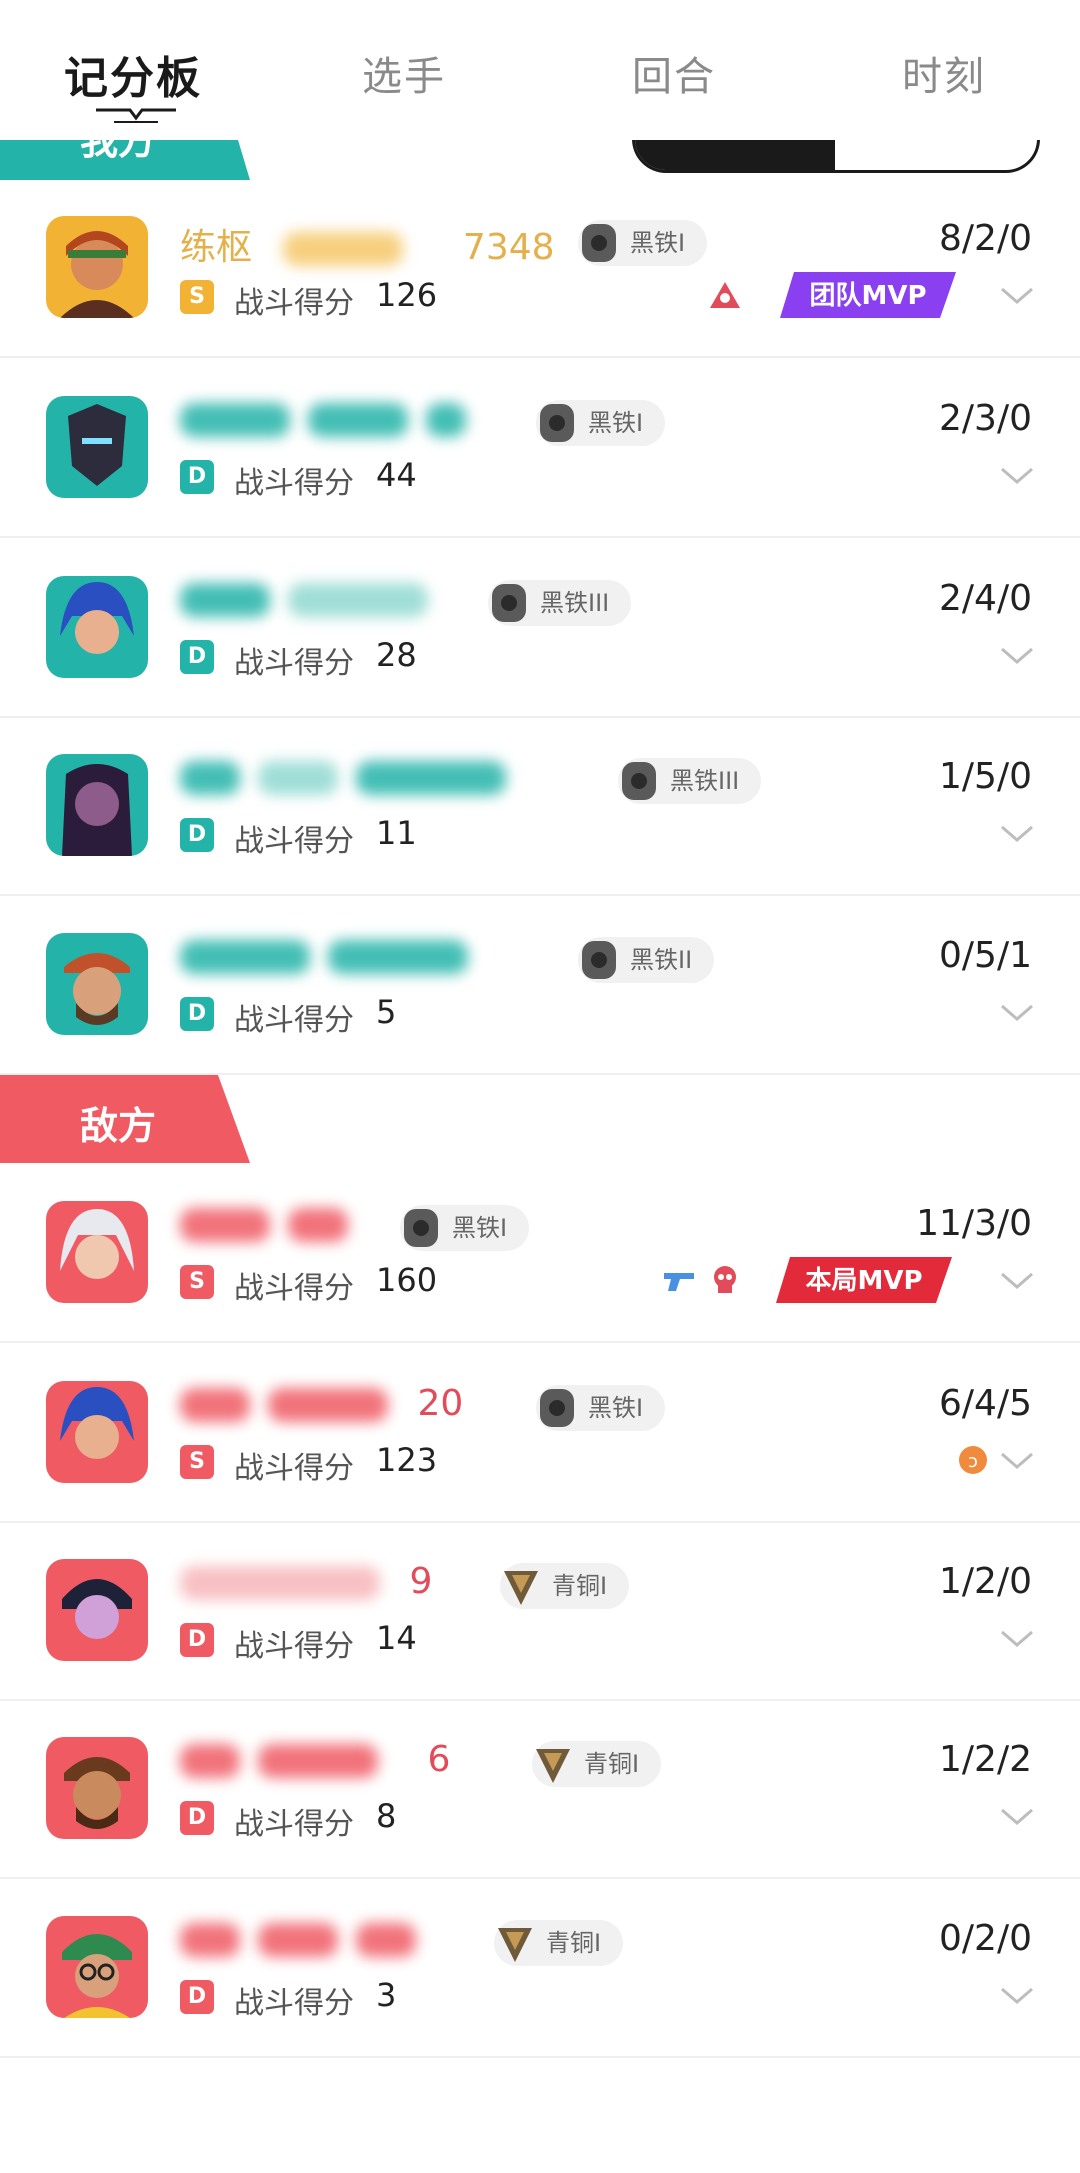 This screenshot has height=2173, width=1080. What do you see at coordinates (540, 628) in the screenshot?
I see `player-row: 黑铁III D 战斗得分 28 2/4/0` at bounding box center [540, 628].